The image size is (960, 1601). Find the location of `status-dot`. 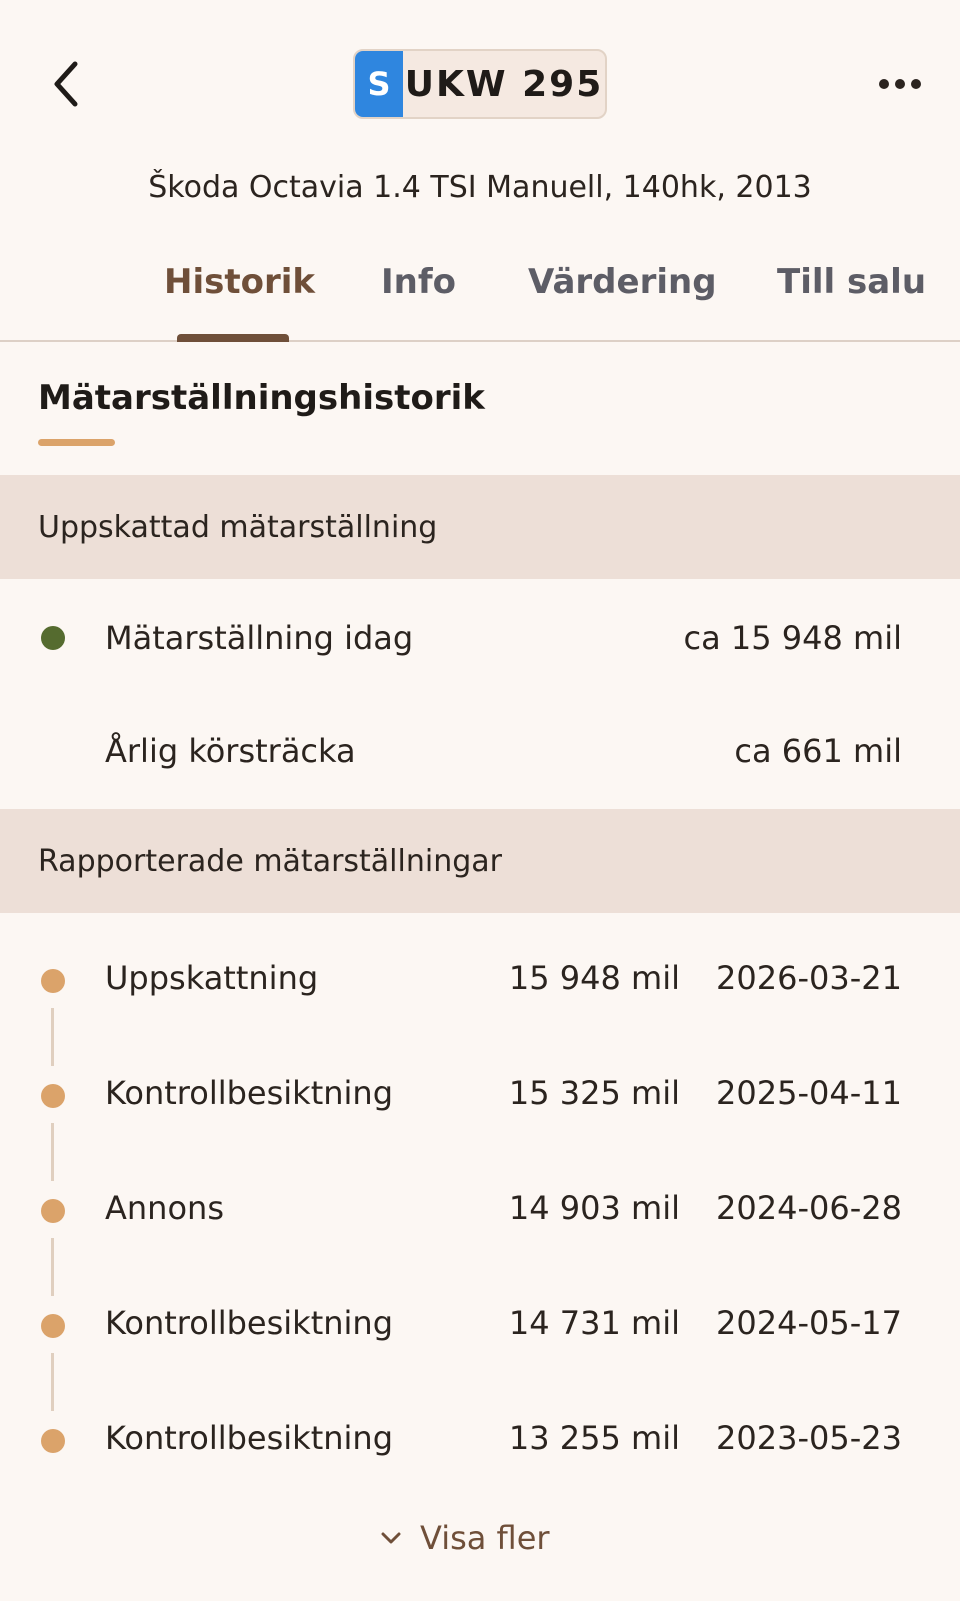

status-dot is located at coordinates (53, 638).